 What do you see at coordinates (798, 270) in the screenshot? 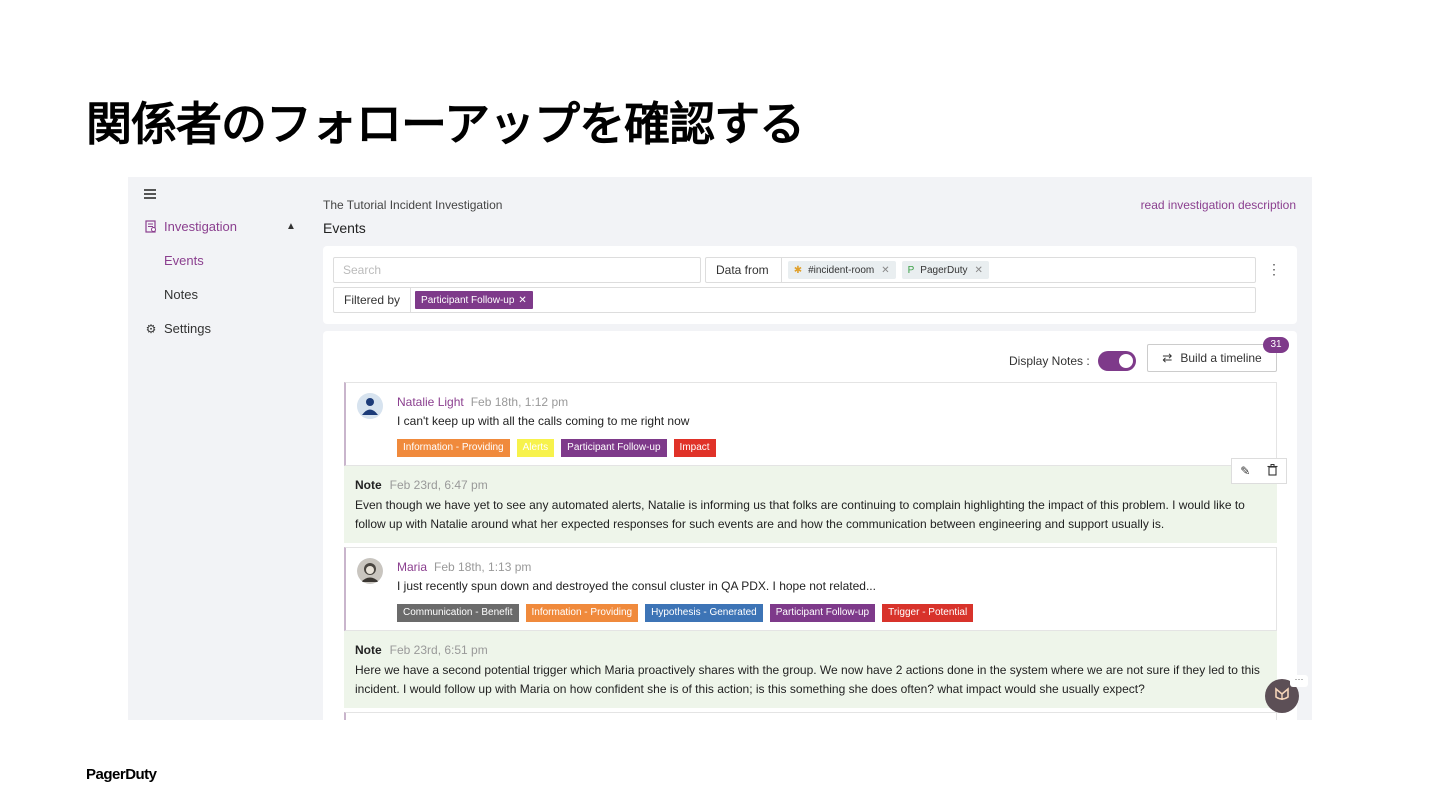
I see `slack-icon: ✱` at bounding box center [798, 270].